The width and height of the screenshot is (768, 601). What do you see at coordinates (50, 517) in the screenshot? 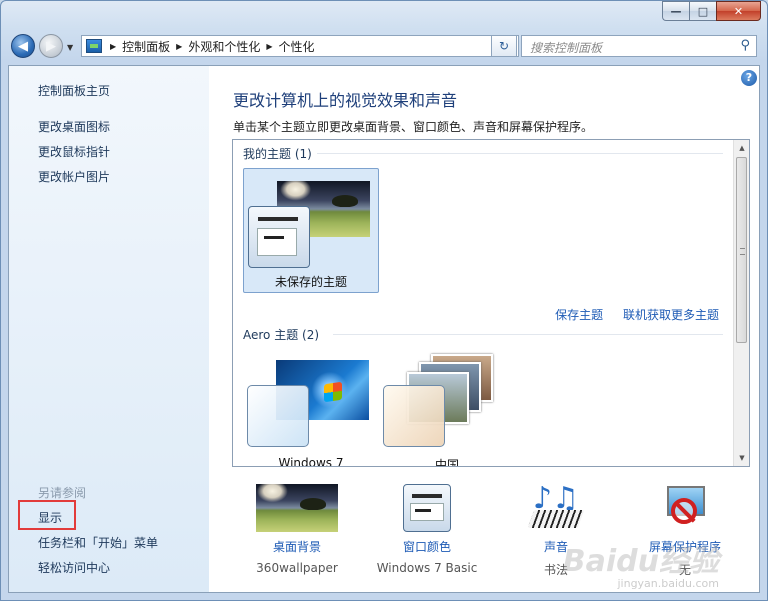
I see `sidebar-link-display: 显示` at bounding box center [50, 517].